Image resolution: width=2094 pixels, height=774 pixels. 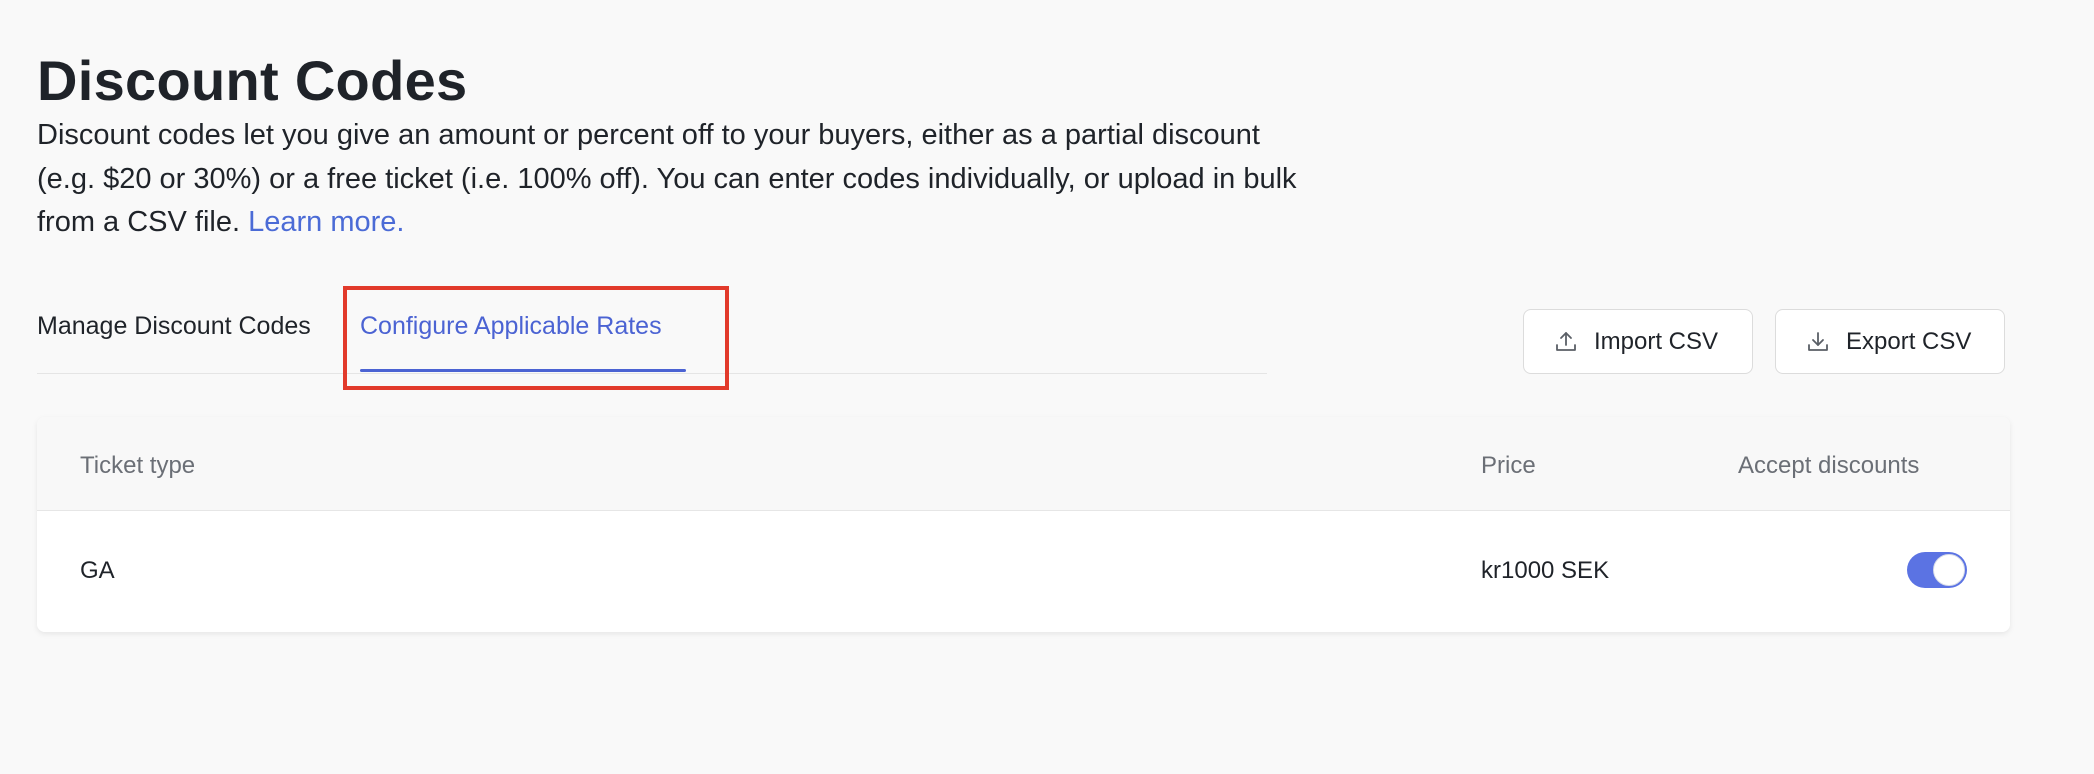 What do you see at coordinates (1545, 570) in the screenshot?
I see `cell-price: kr1000 SEK` at bounding box center [1545, 570].